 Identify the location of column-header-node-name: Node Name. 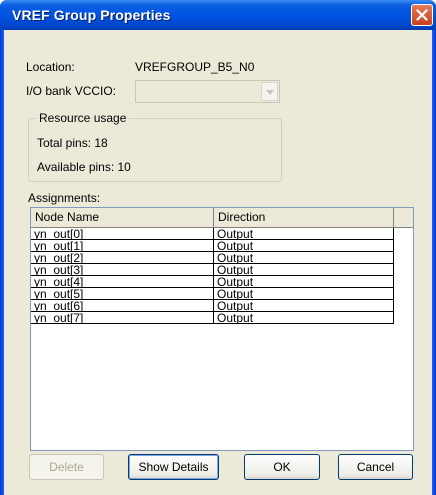
(122, 217).